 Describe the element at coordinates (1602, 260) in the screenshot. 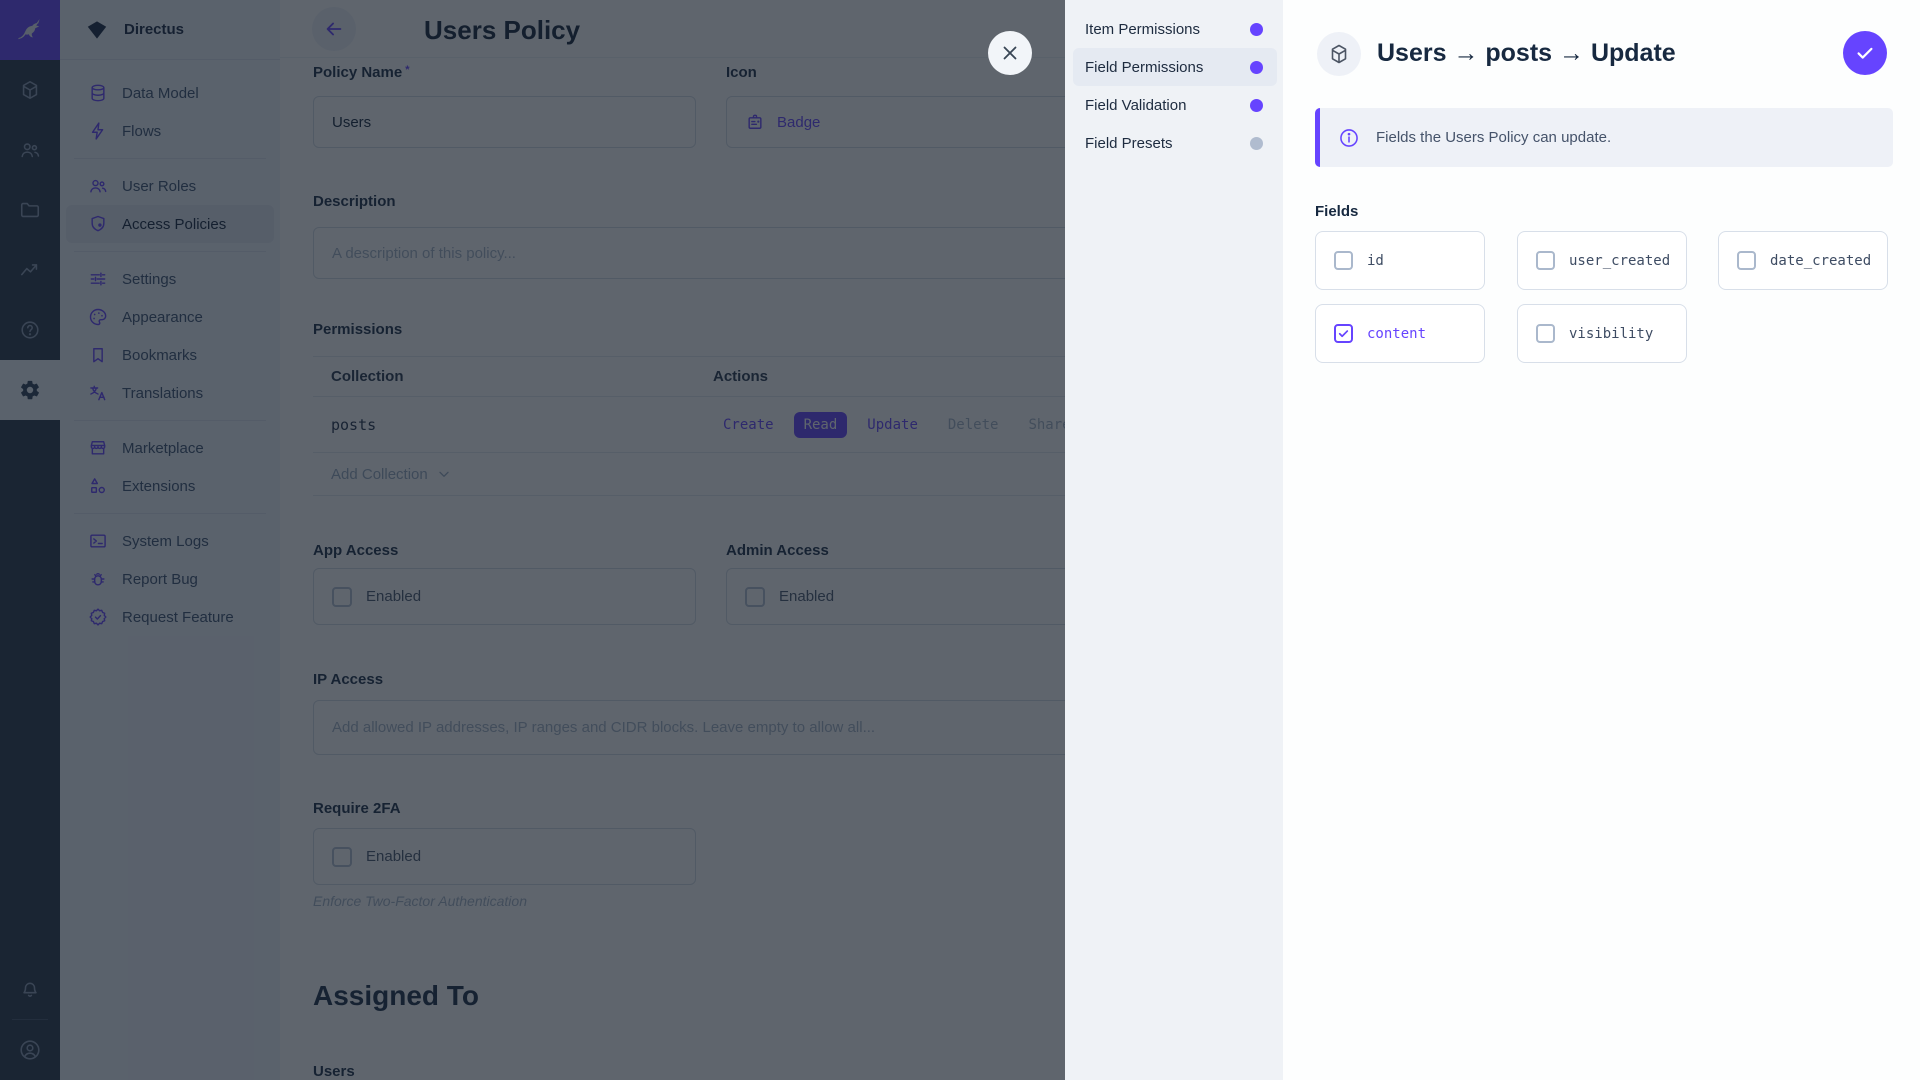

I see `field-checkbox-user-created: user_created` at that location.